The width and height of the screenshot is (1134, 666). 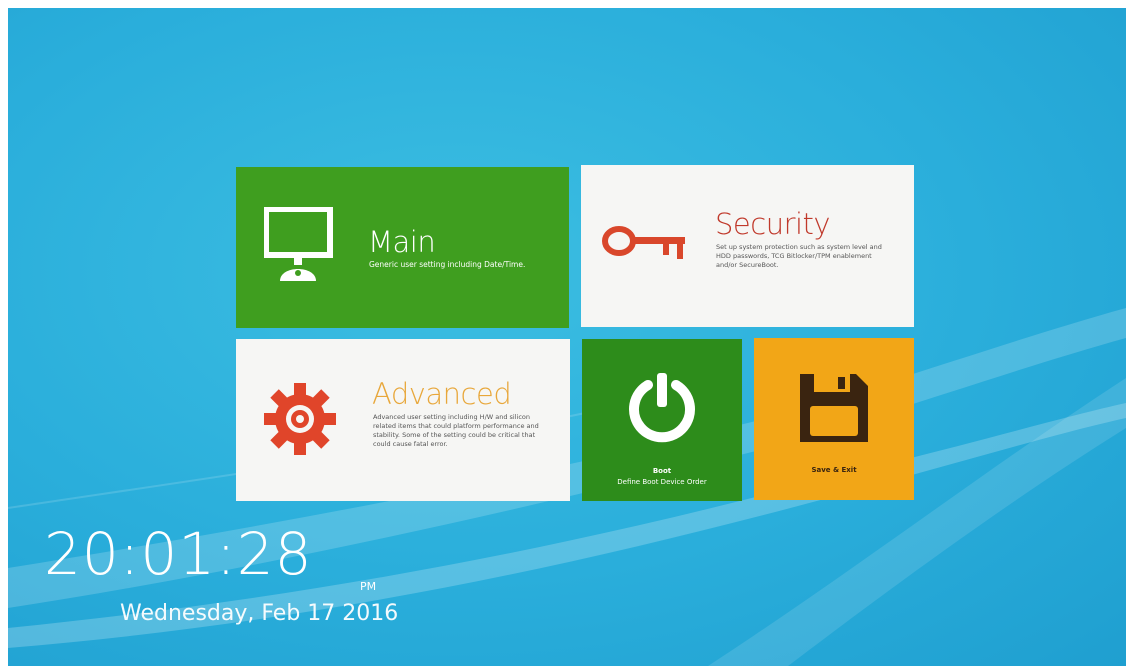 I want to click on tile-title: Advanced, so click(x=442, y=394).